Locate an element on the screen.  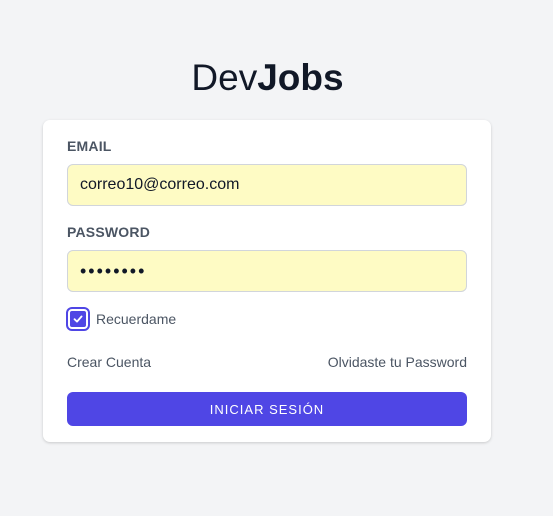
logo-jobs-text: Jobs is located at coordinates (300, 77).